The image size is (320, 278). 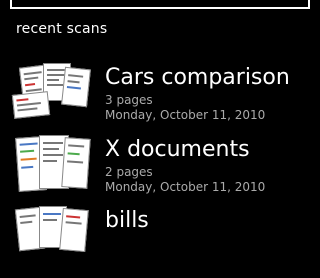 I want to click on scan-title: X documents, so click(x=177, y=149).